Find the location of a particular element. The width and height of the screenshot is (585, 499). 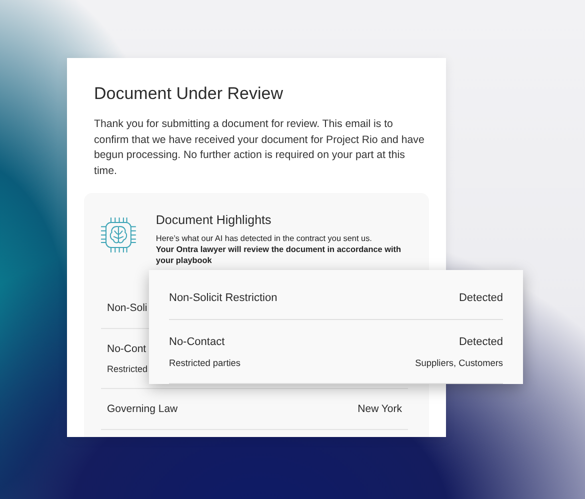

row-label: Governing Law is located at coordinates (142, 409).